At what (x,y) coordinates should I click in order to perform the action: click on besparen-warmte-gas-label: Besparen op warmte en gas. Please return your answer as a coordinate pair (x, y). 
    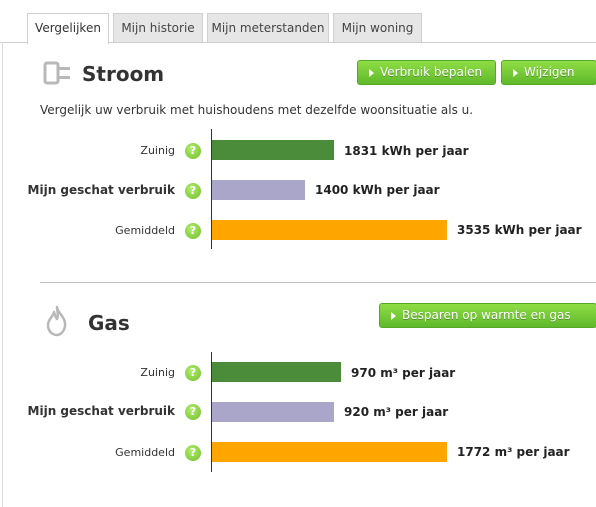
    Looking at the image, I should click on (486, 315).